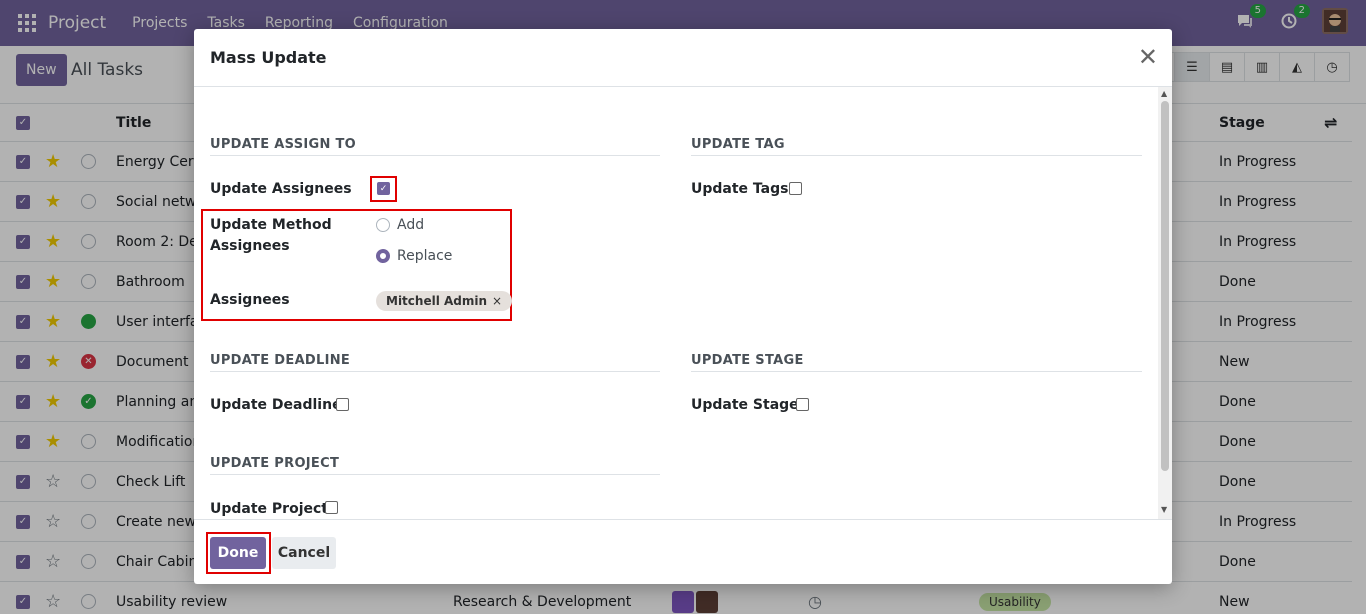 Image resolution: width=1366 pixels, height=614 pixels. I want to click on update-assignees-checkbox: ✓, so click(383, 188).